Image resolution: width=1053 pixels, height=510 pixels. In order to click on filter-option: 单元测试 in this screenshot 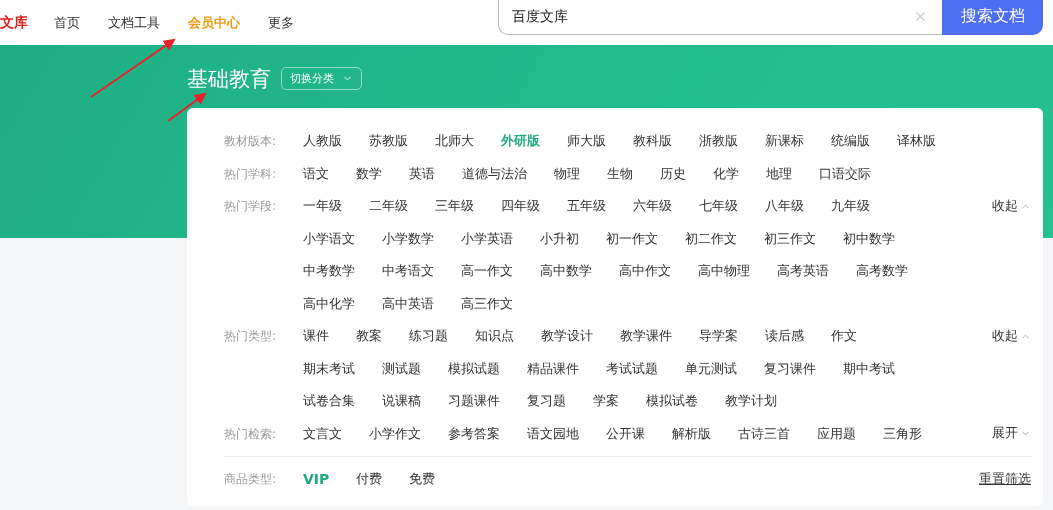, I will do `click(711, 368)`.